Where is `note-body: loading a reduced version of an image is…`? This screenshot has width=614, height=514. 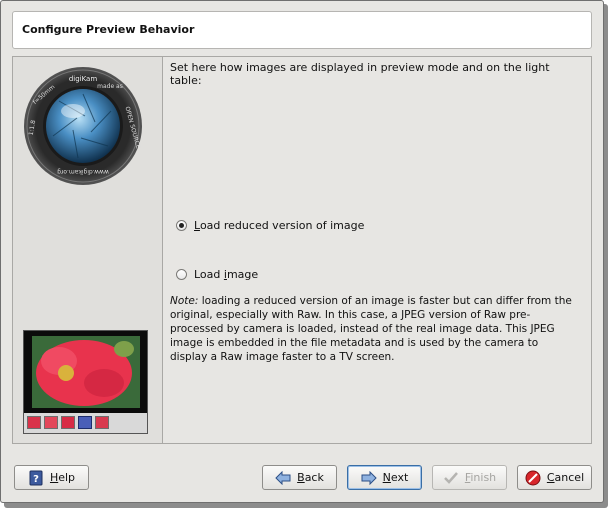 note-body: loading a reduced version of an image is… is located at coordinates (371, 329).